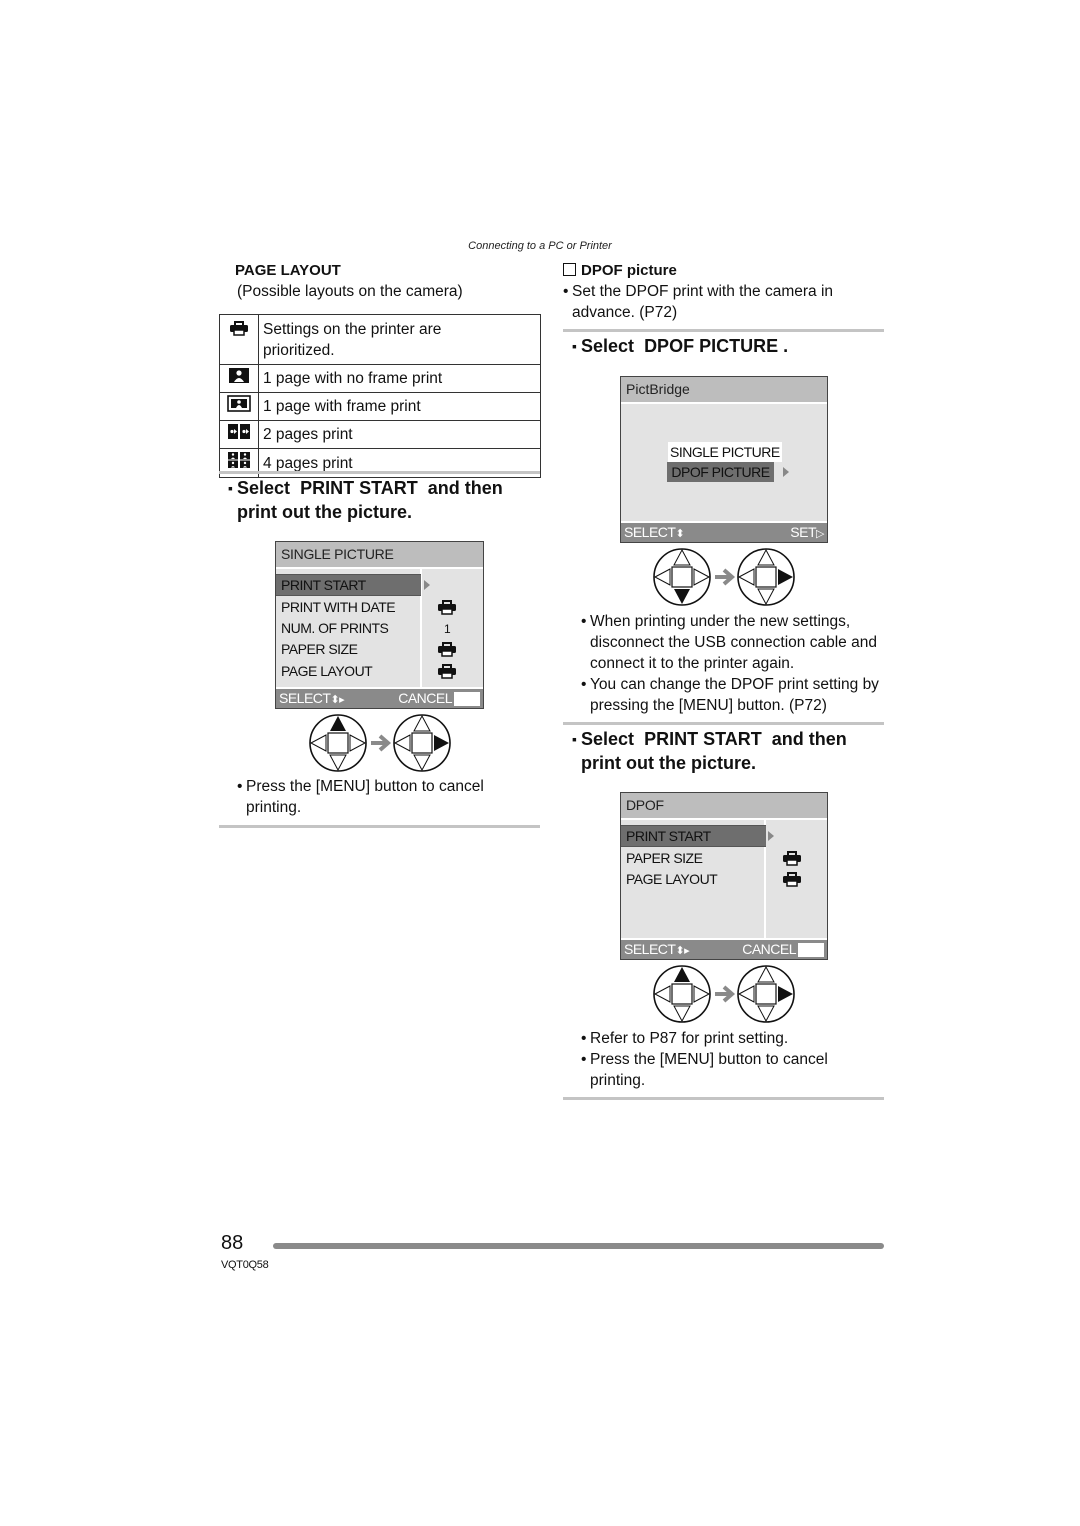 The image size is (1080, 1526). Describe the element at coordinates (807, 532) in the screenshot. I see `footer-set-label: SET▷` at that location.